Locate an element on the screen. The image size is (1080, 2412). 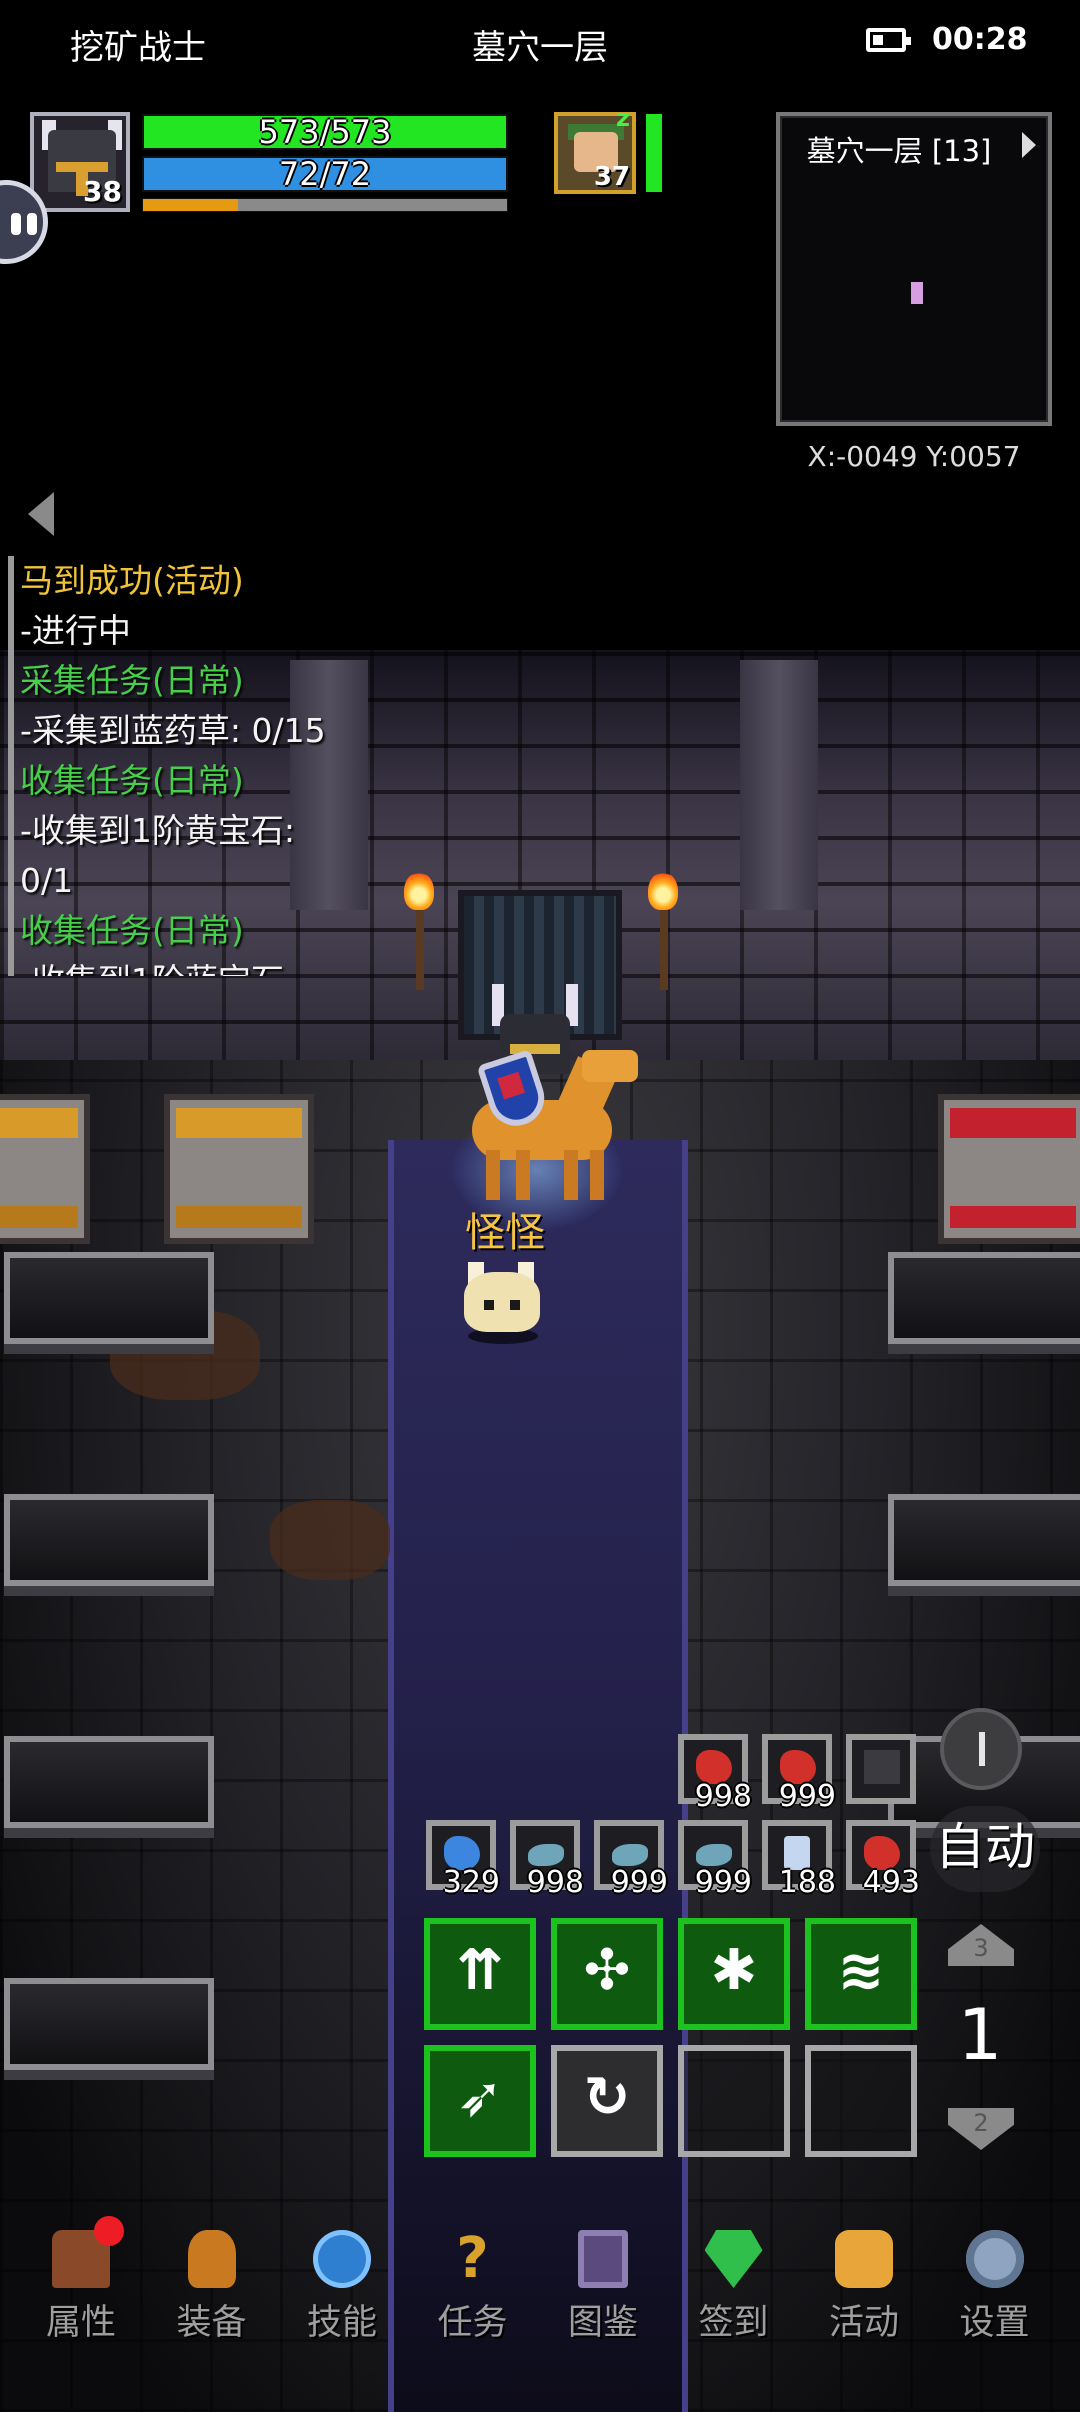
item-count: 329 is located at coordinates (471, 1882).